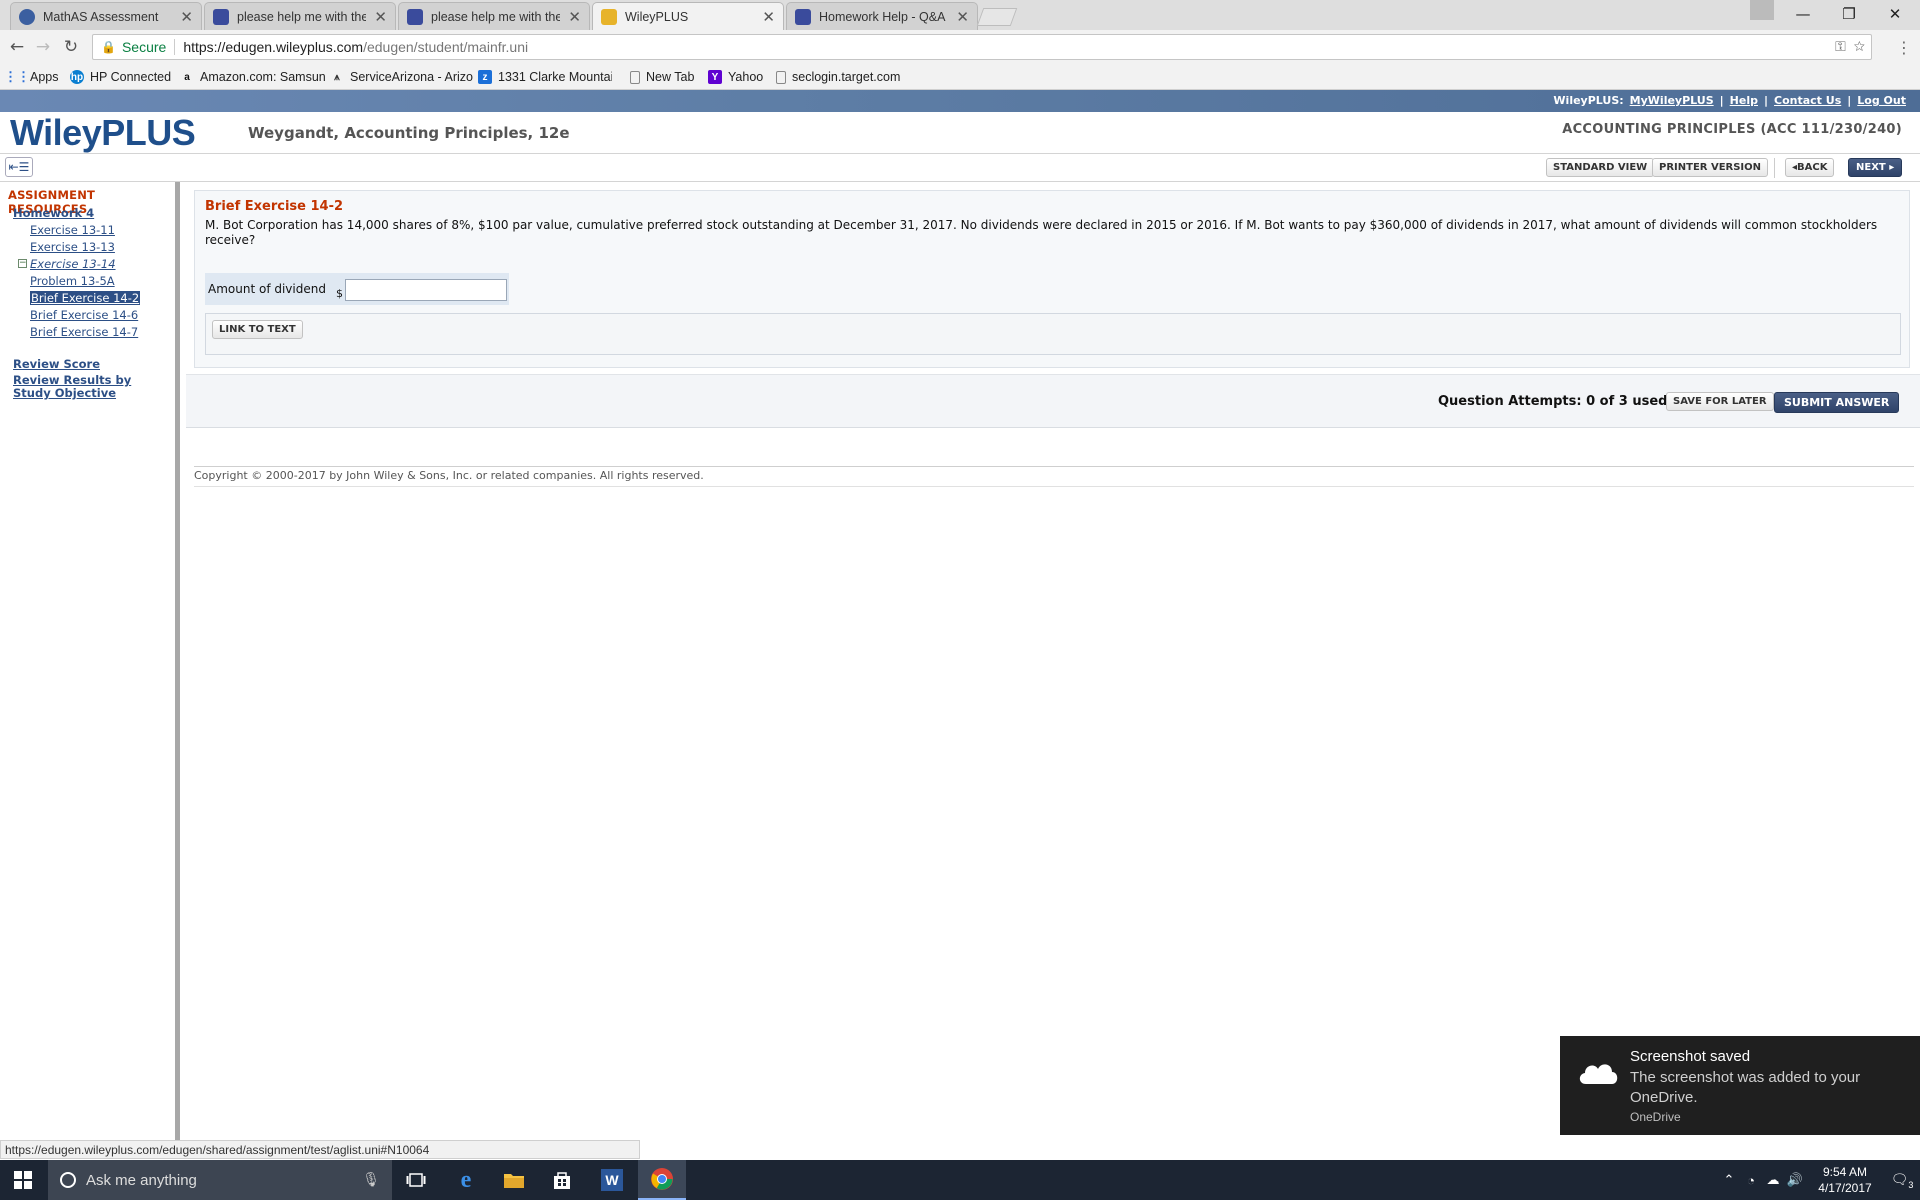 Image resolution: width=1920 pixels, height=1200 pixels. Describe the element at coordinates (1859, 46) in the screenshot. I see `bookmark-star-icon: ☆` at that location.